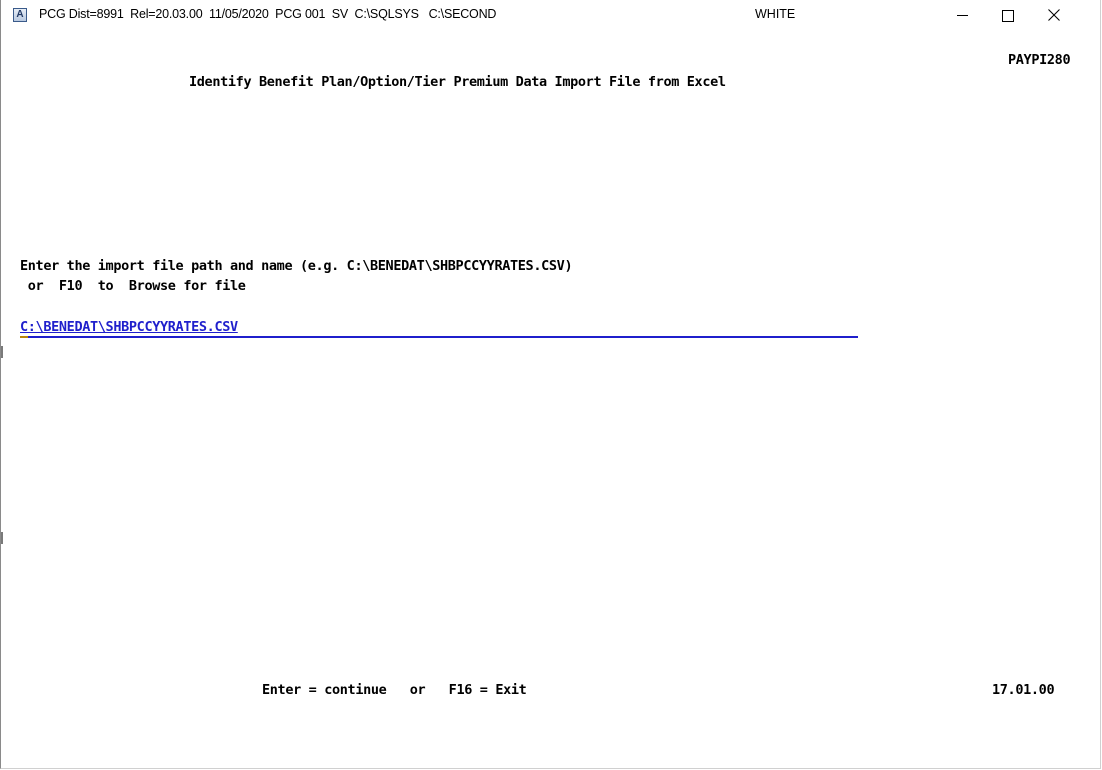  Describe the element at coordinates (775, 14) in the screenshot. I see `window-user: WHITE` at that location.